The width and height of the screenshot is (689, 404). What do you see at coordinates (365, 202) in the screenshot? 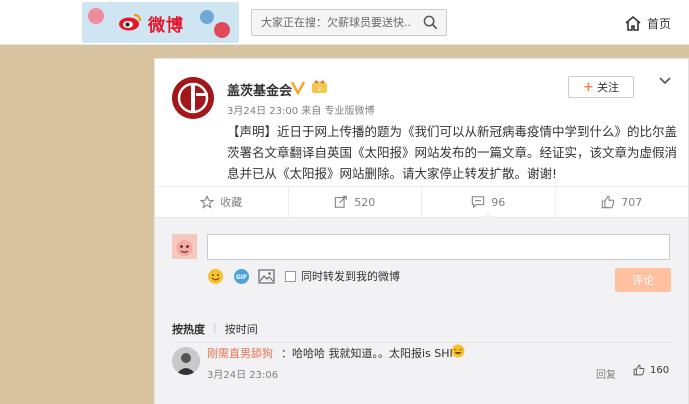
I see `repost-count: 520` at bounding box center [365, 202].